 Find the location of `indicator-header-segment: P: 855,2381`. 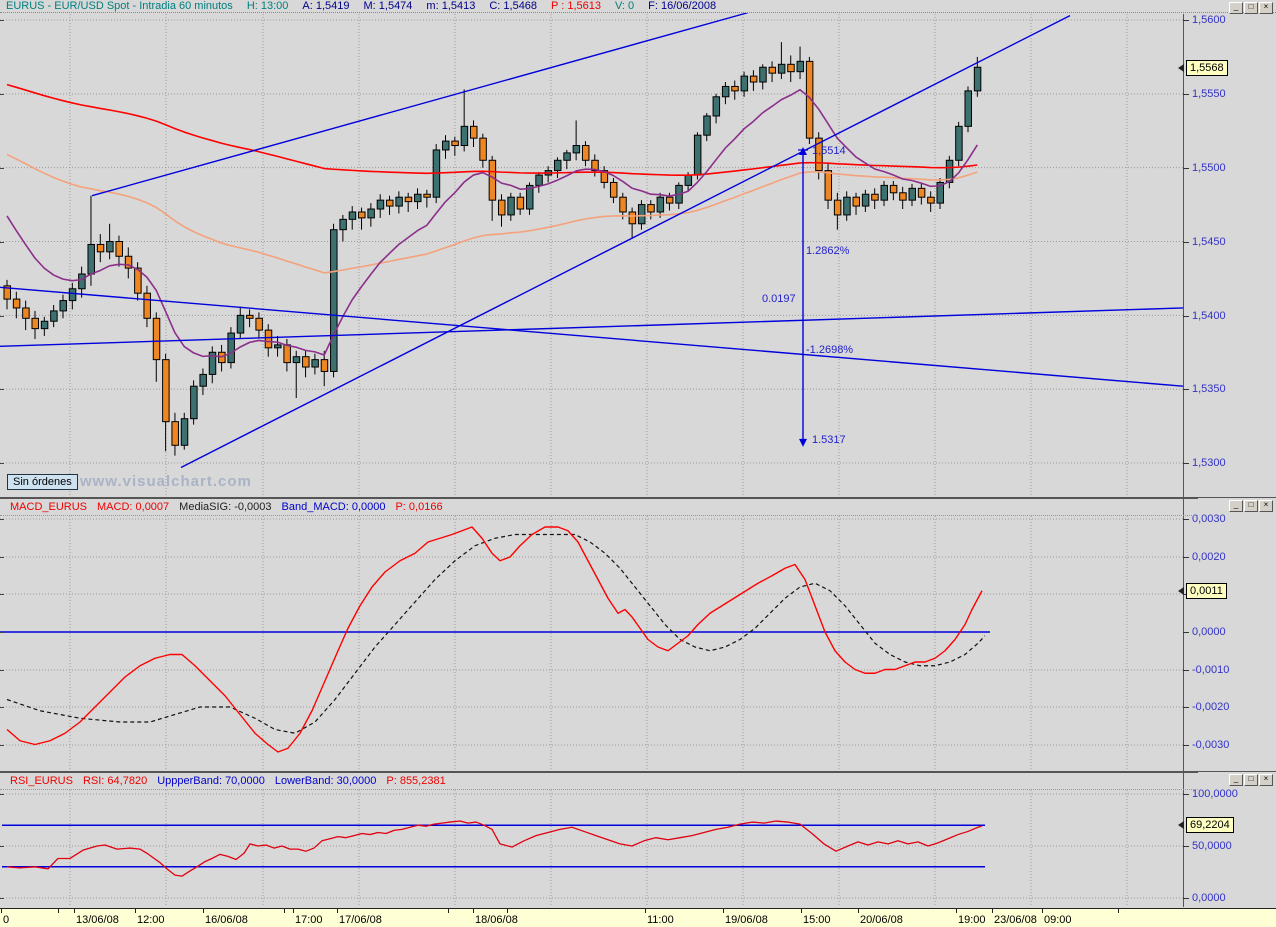

indicator-header-segment: P: 855,2381 is located at coordinates (416, 781).